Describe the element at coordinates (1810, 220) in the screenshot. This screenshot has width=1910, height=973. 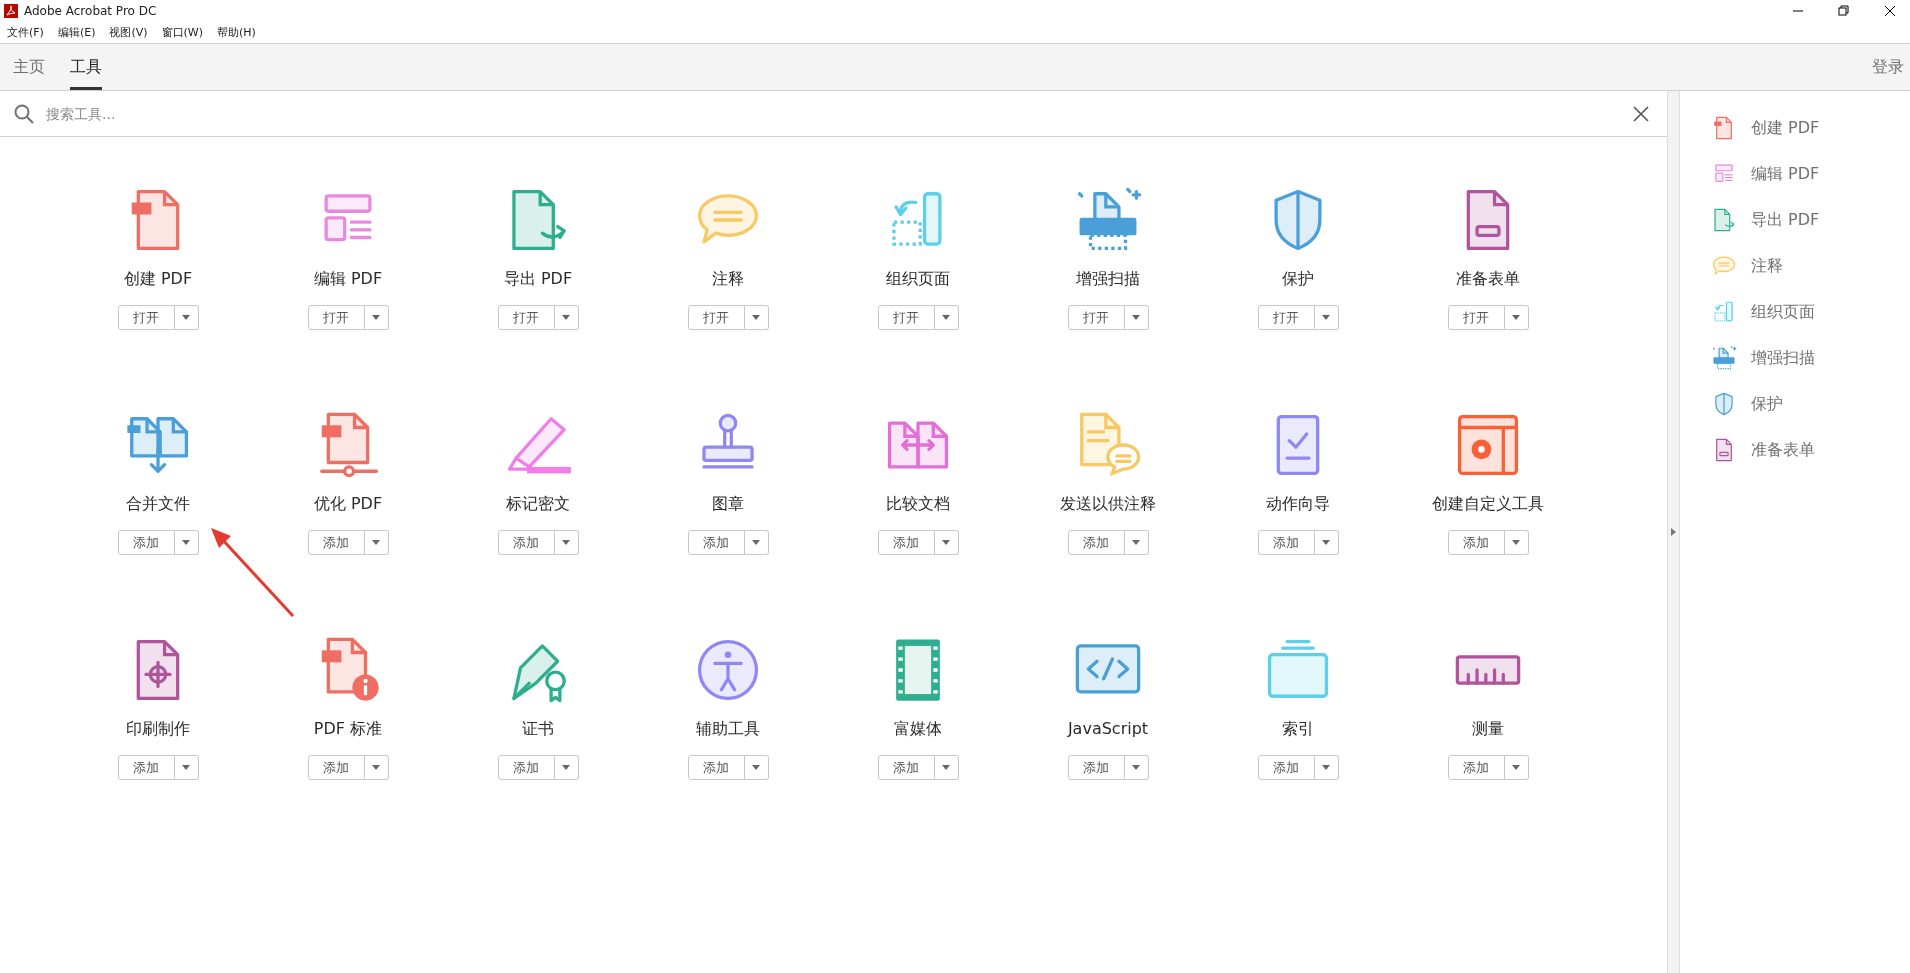
I see `sidebar-item: 导出 PDF` at that location.